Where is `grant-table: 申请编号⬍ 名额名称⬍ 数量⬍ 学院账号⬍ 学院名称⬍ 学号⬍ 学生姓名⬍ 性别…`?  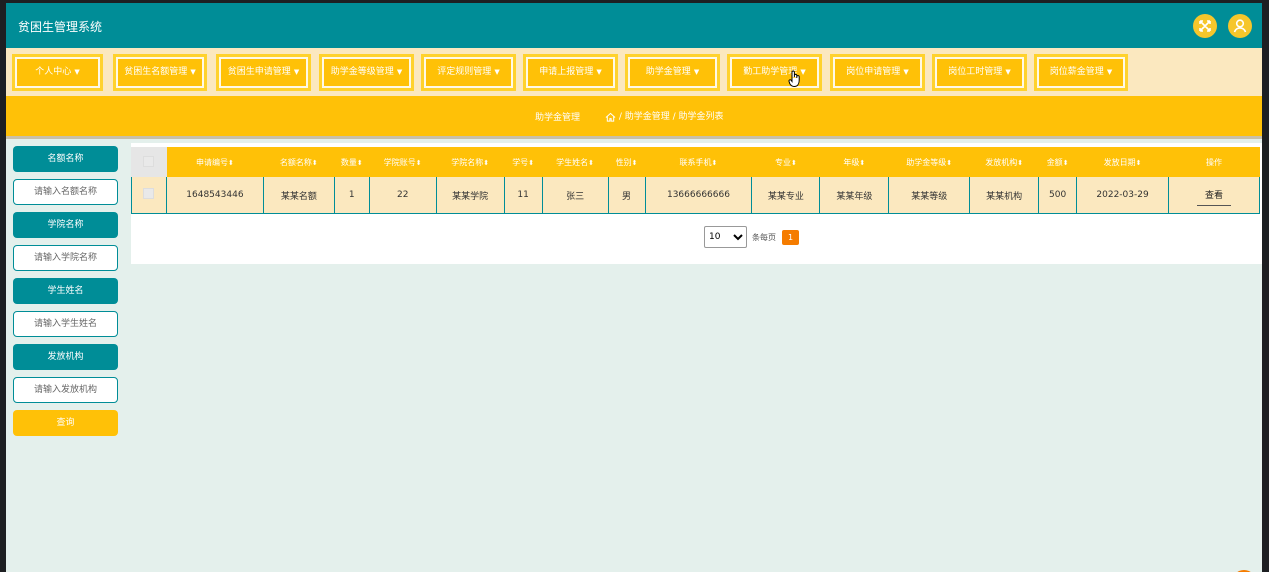
grant-table: 申请编号⬍ 名额名称⬍ 数量⬍ 学院账号⬍ 学院名称⬍ 学号⬍ 学生姓名⬍ 性别… is located at coordinates (695, 180).